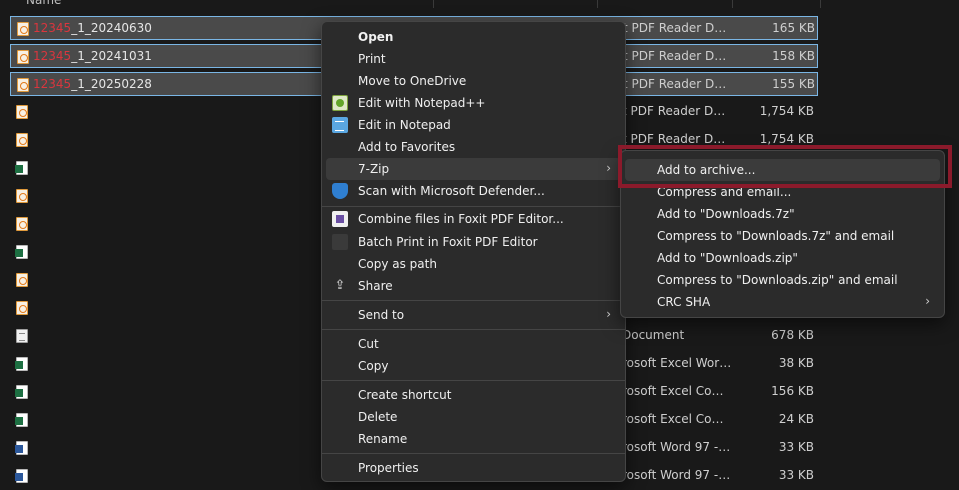  I want to click on menu-item-add-favorites: Add to Favorites, so click(473, 147).